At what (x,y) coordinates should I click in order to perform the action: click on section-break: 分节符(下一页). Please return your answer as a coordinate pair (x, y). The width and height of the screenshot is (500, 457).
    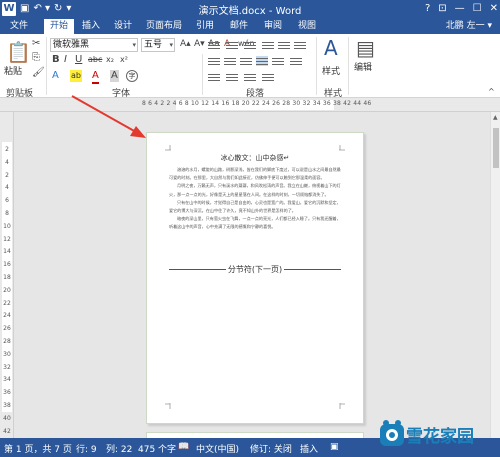
    Looking at the image, I should click on (255, 269).